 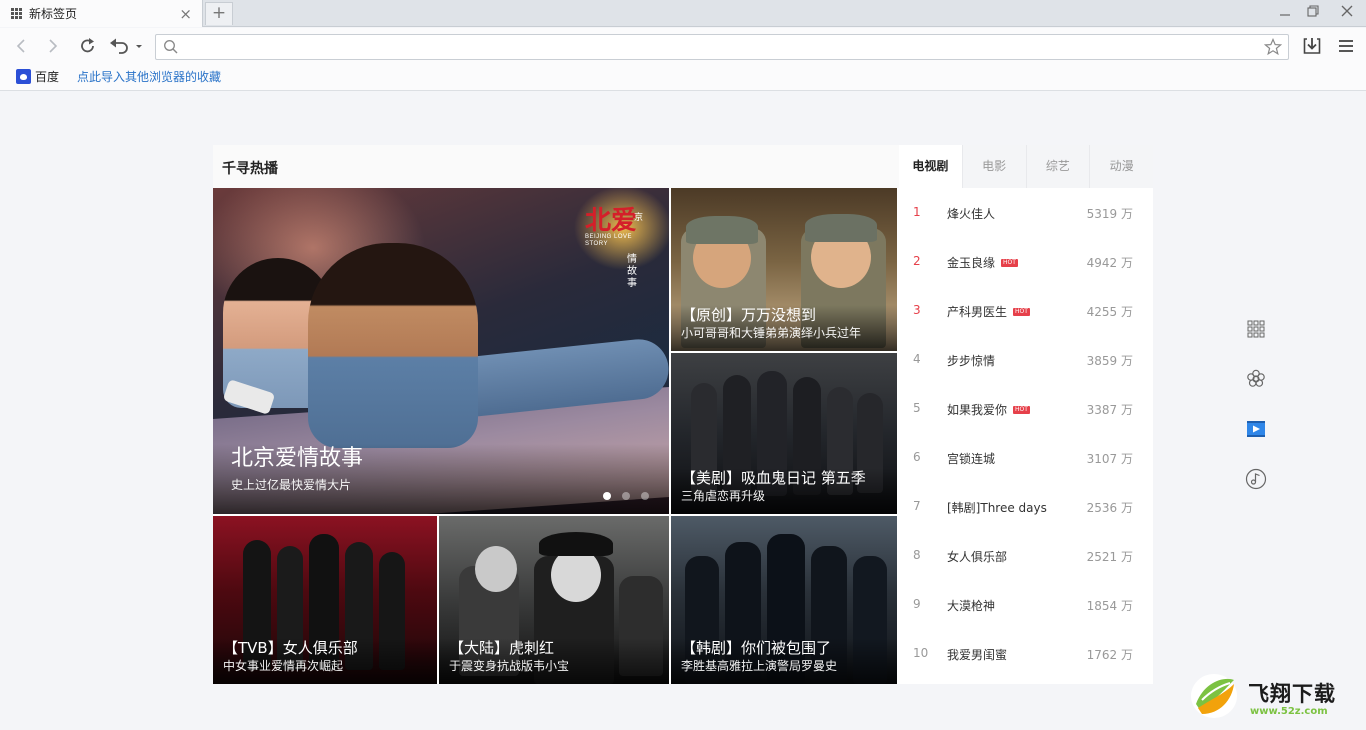 I want to click on ranking-item: 6 宫锁连城 3107 万, so click(x=1026, y=457).